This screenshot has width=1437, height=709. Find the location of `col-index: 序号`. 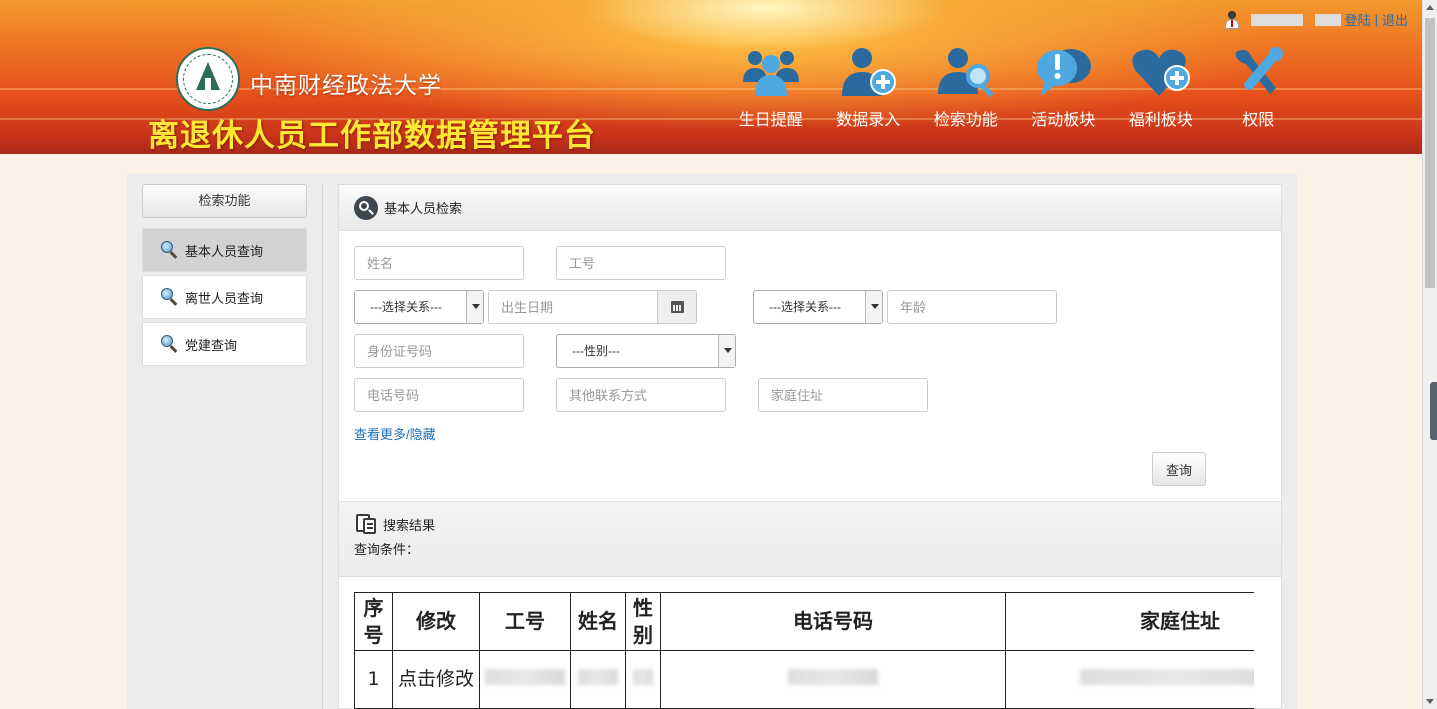

col-index: 序号 is located at coordinates (373, 621).